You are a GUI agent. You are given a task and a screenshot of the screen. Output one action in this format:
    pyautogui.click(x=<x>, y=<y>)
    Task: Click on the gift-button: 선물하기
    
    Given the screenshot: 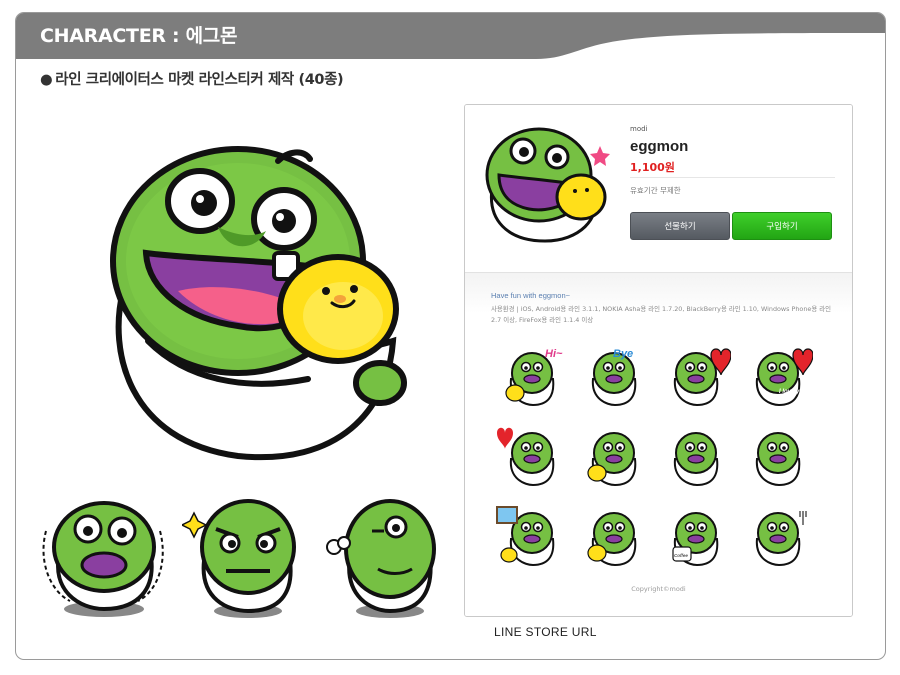 What is the action you would take?
    pyautogui.click(x=680, y=226)
    